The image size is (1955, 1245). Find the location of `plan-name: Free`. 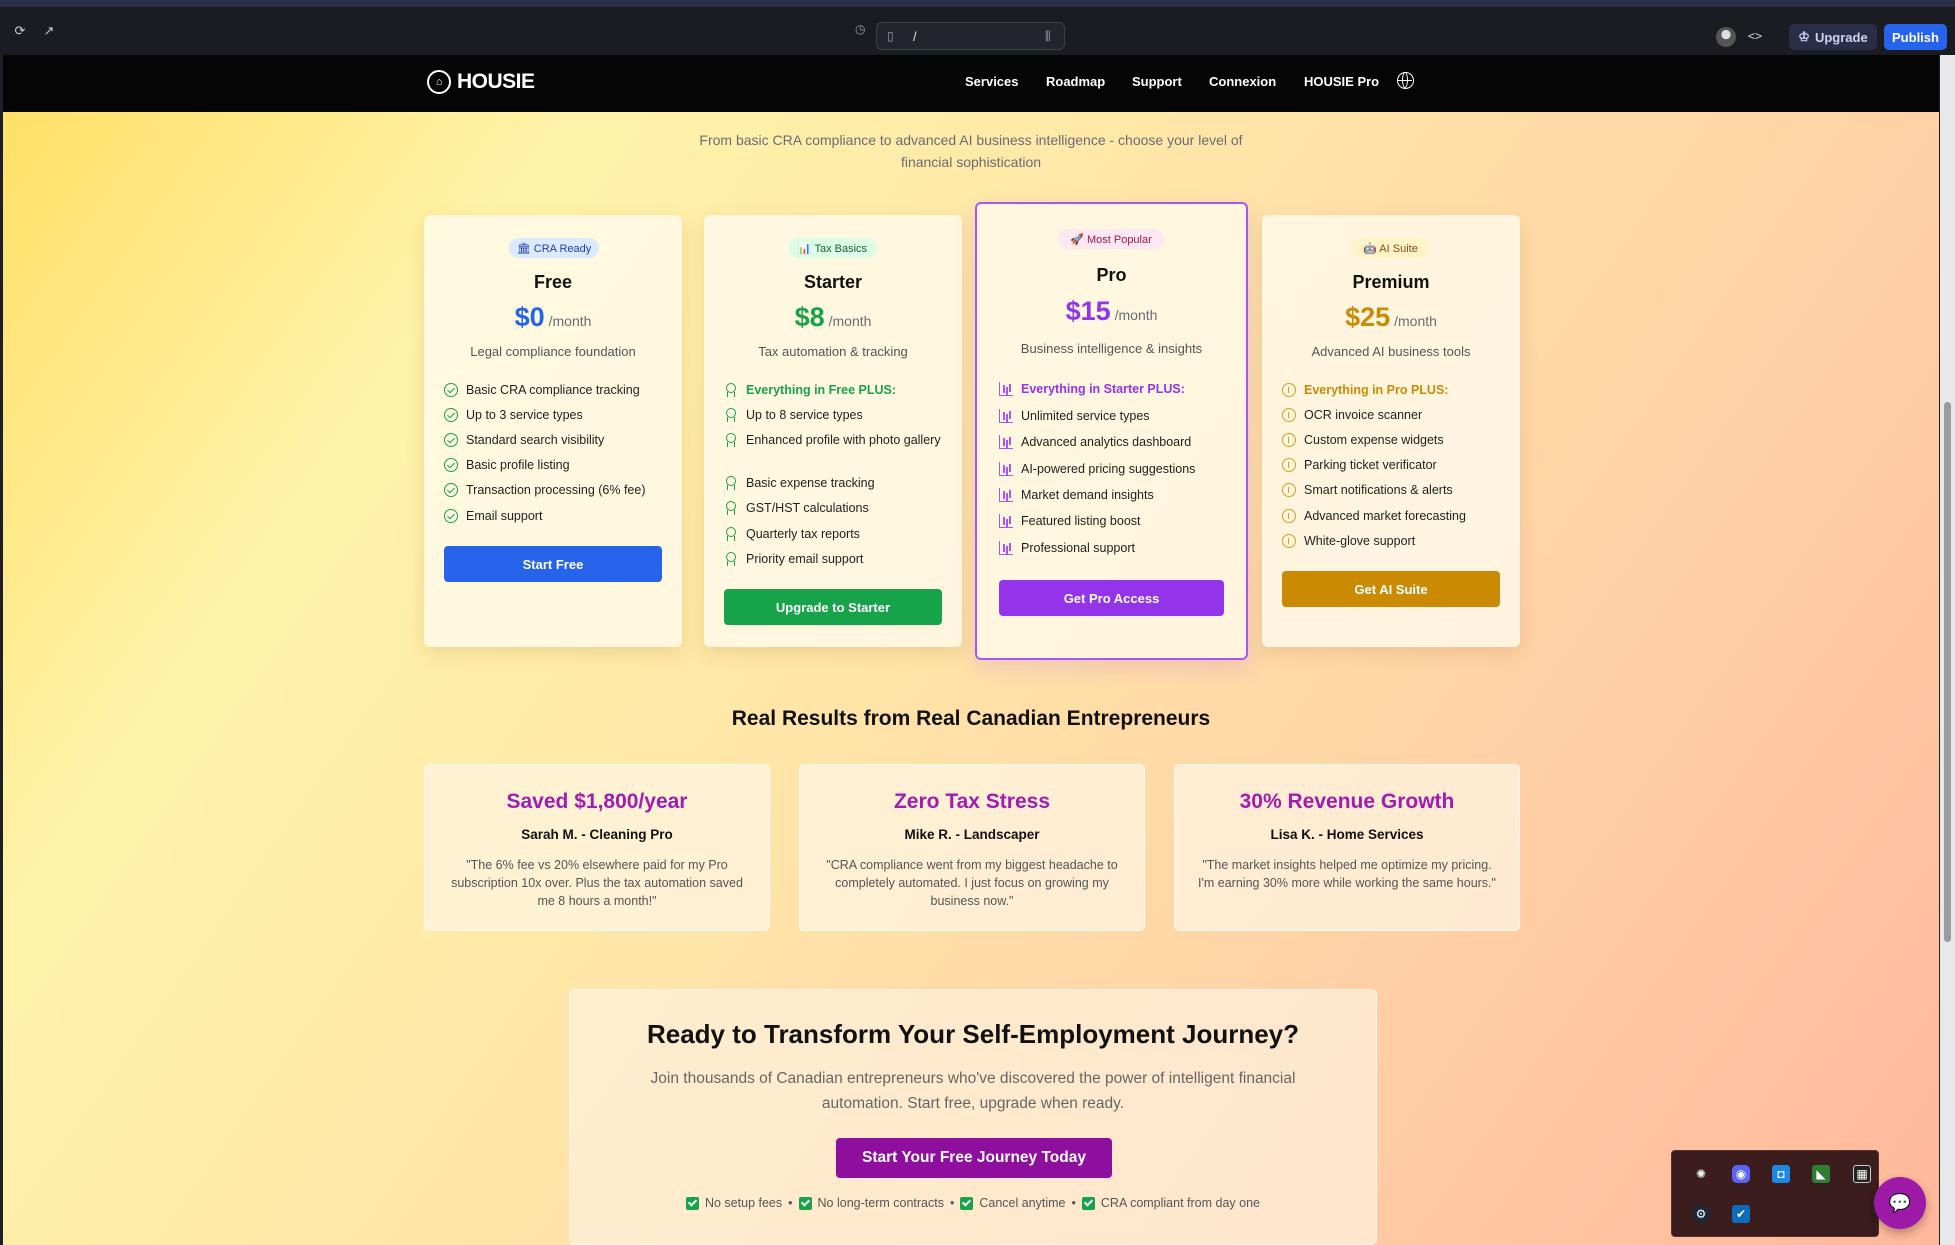

plan-name: Free is located at coordinates (553, 282).